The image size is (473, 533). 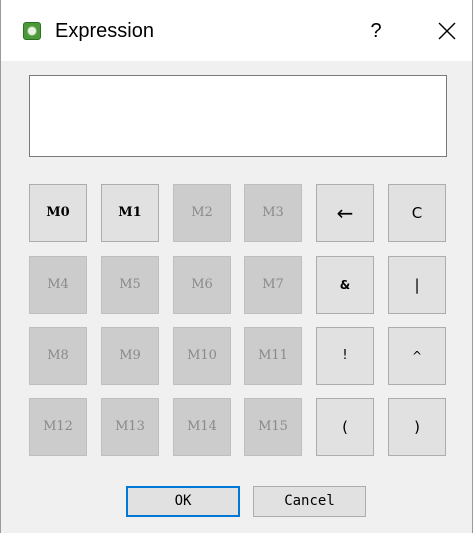 What do you see at coordinates (130, 285) in the screenshot?
I see `key-m5: M5` at bounding box center [130, 285].